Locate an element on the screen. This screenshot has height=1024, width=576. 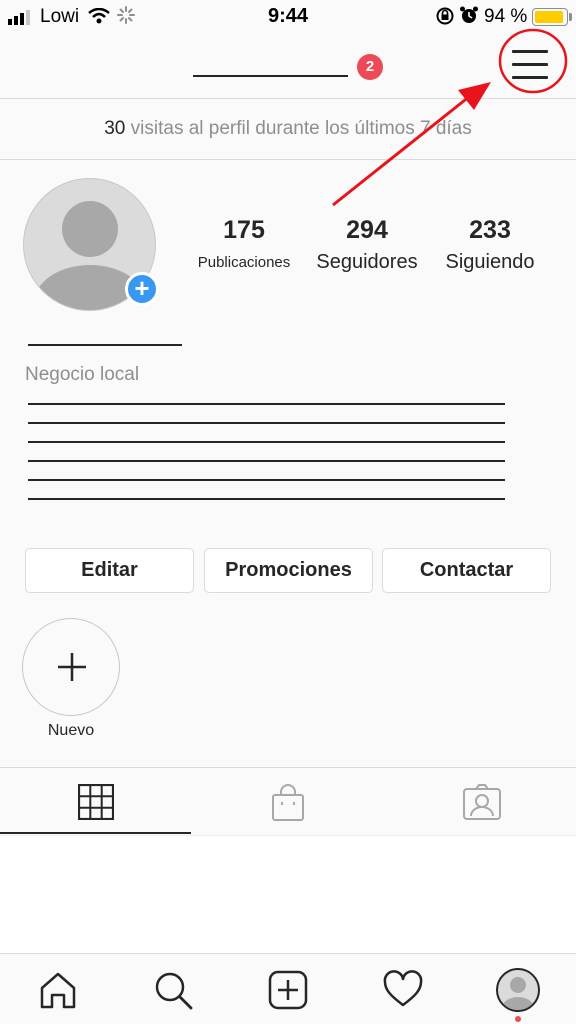
tagged-person-icon is located at coordinates (482, 802).